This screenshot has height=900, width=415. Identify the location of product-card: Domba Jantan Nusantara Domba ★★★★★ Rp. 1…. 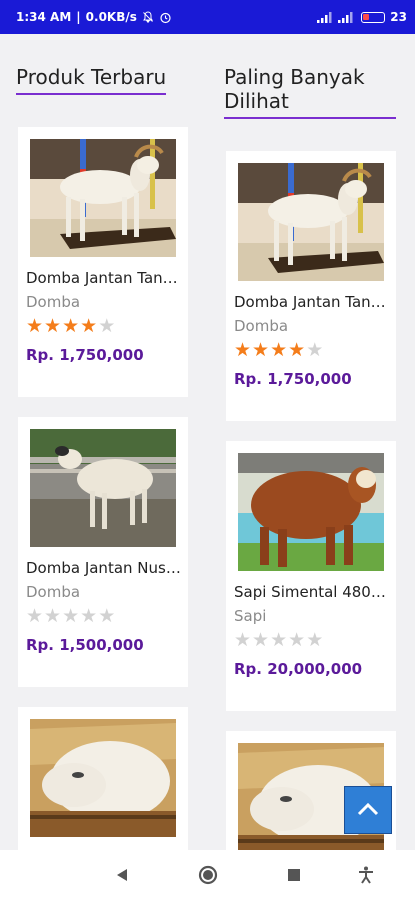
(103, 552).